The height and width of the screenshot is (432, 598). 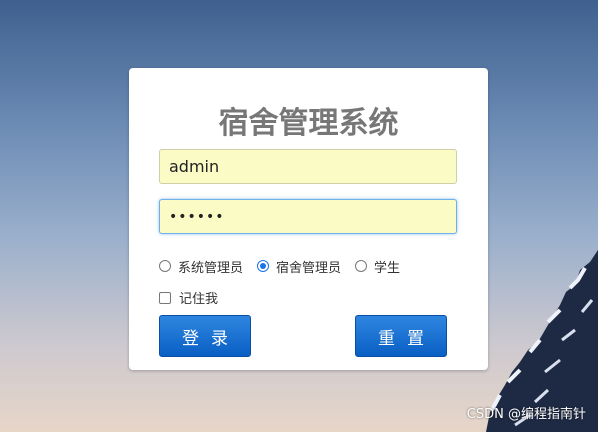 I want to click on watermark-text: CSDN @编程指南针, so click(x=526, y=414).